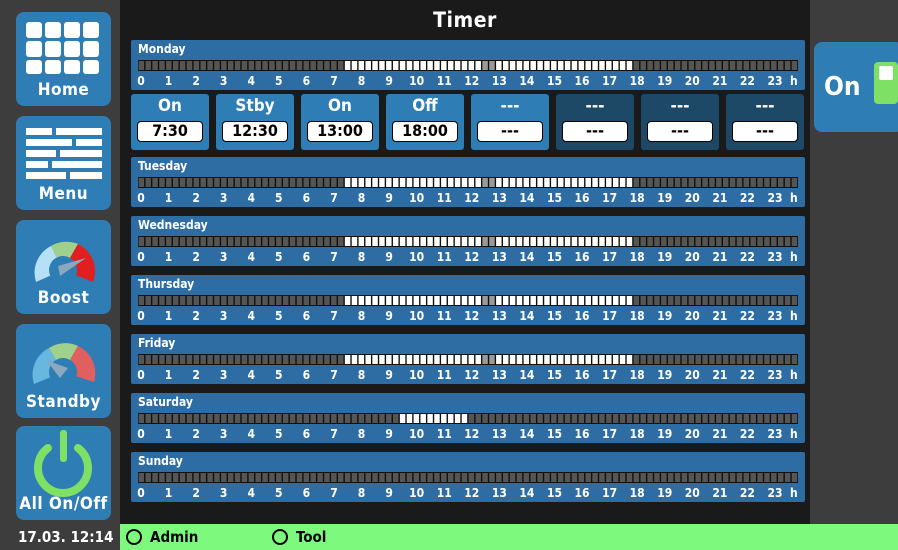 This screenshot has width=898, height=550. I want to click on boost-button: Boost, so click(63, 267).